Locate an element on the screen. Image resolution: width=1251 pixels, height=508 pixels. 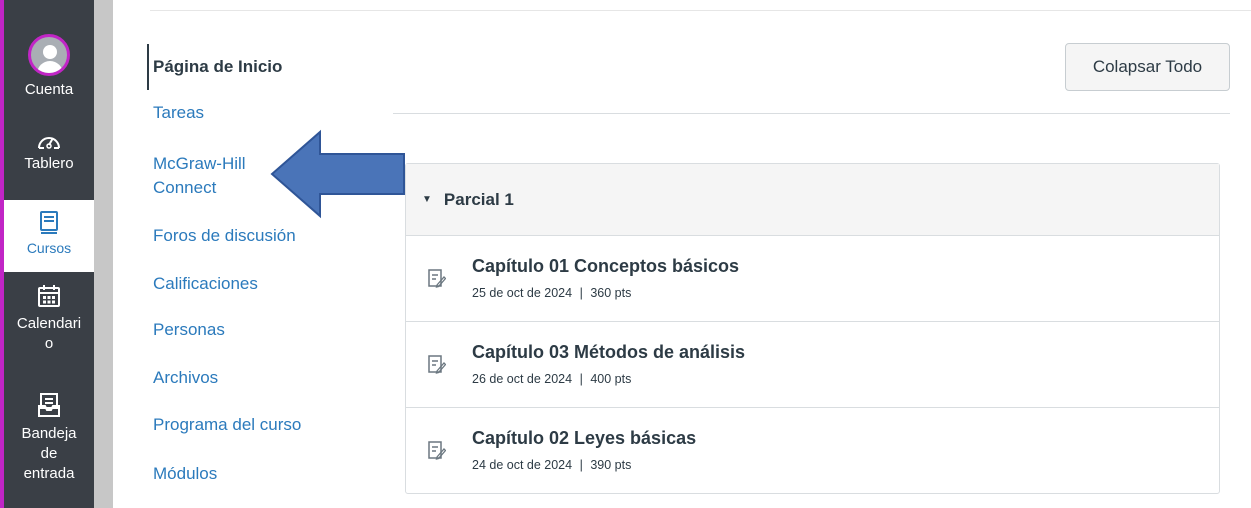
avatar-icon is located at coordinates (49, 55).